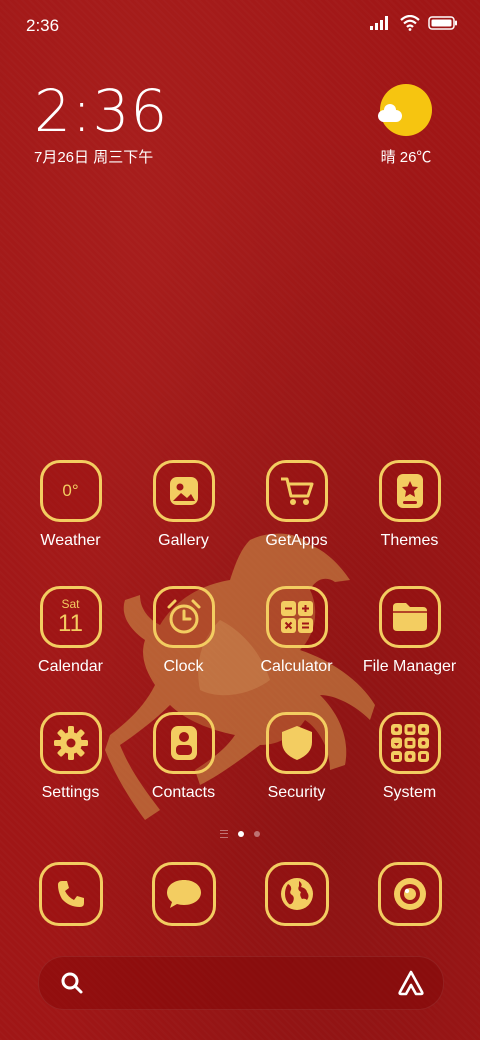 The width and height of the screenshot is (480, 1040). I want to click on system-folder-icon, so click(409, 743).